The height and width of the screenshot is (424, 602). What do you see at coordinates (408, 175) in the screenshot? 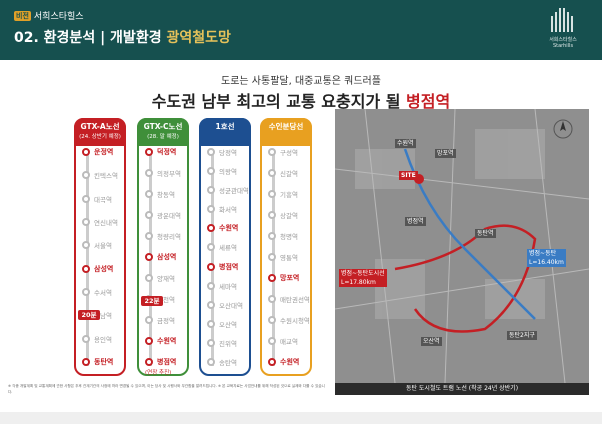
I see `site-label: SITE` at bounding box center [408, 175].